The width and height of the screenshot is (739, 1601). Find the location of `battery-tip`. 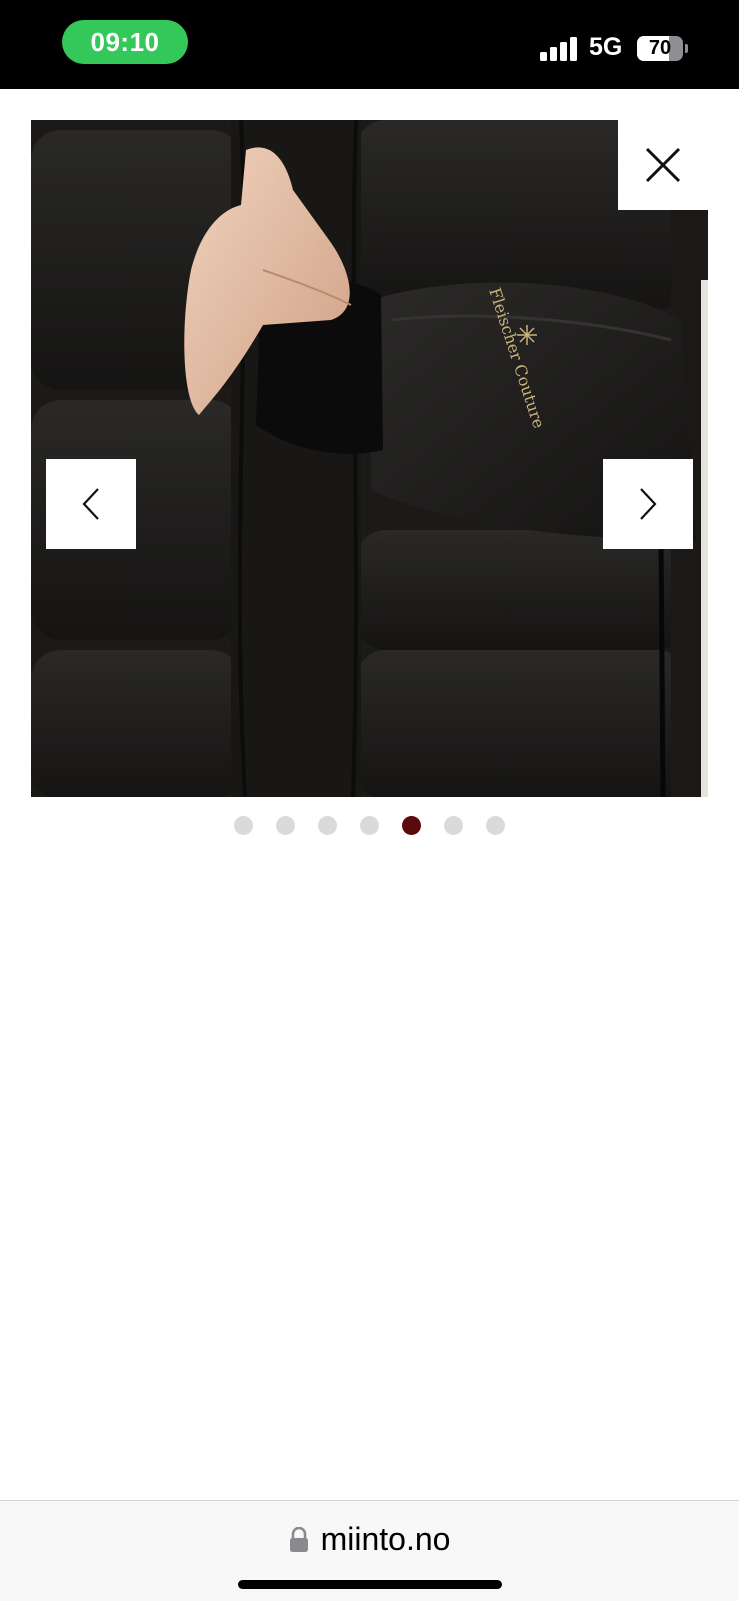

battery-tip is located at coordinates (686, 48).